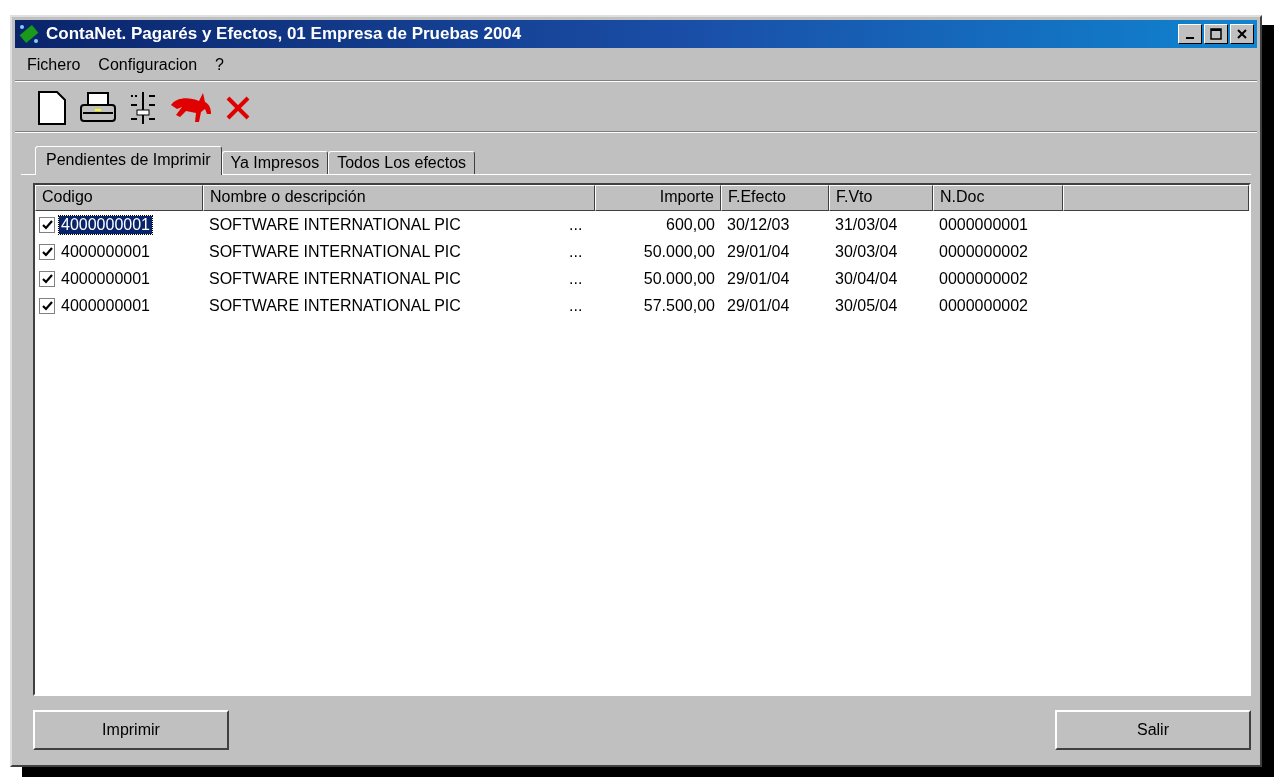  Describe the element at coordinates (998, 198) in the screenshot. I see `column-header: N.Doc` at that location.